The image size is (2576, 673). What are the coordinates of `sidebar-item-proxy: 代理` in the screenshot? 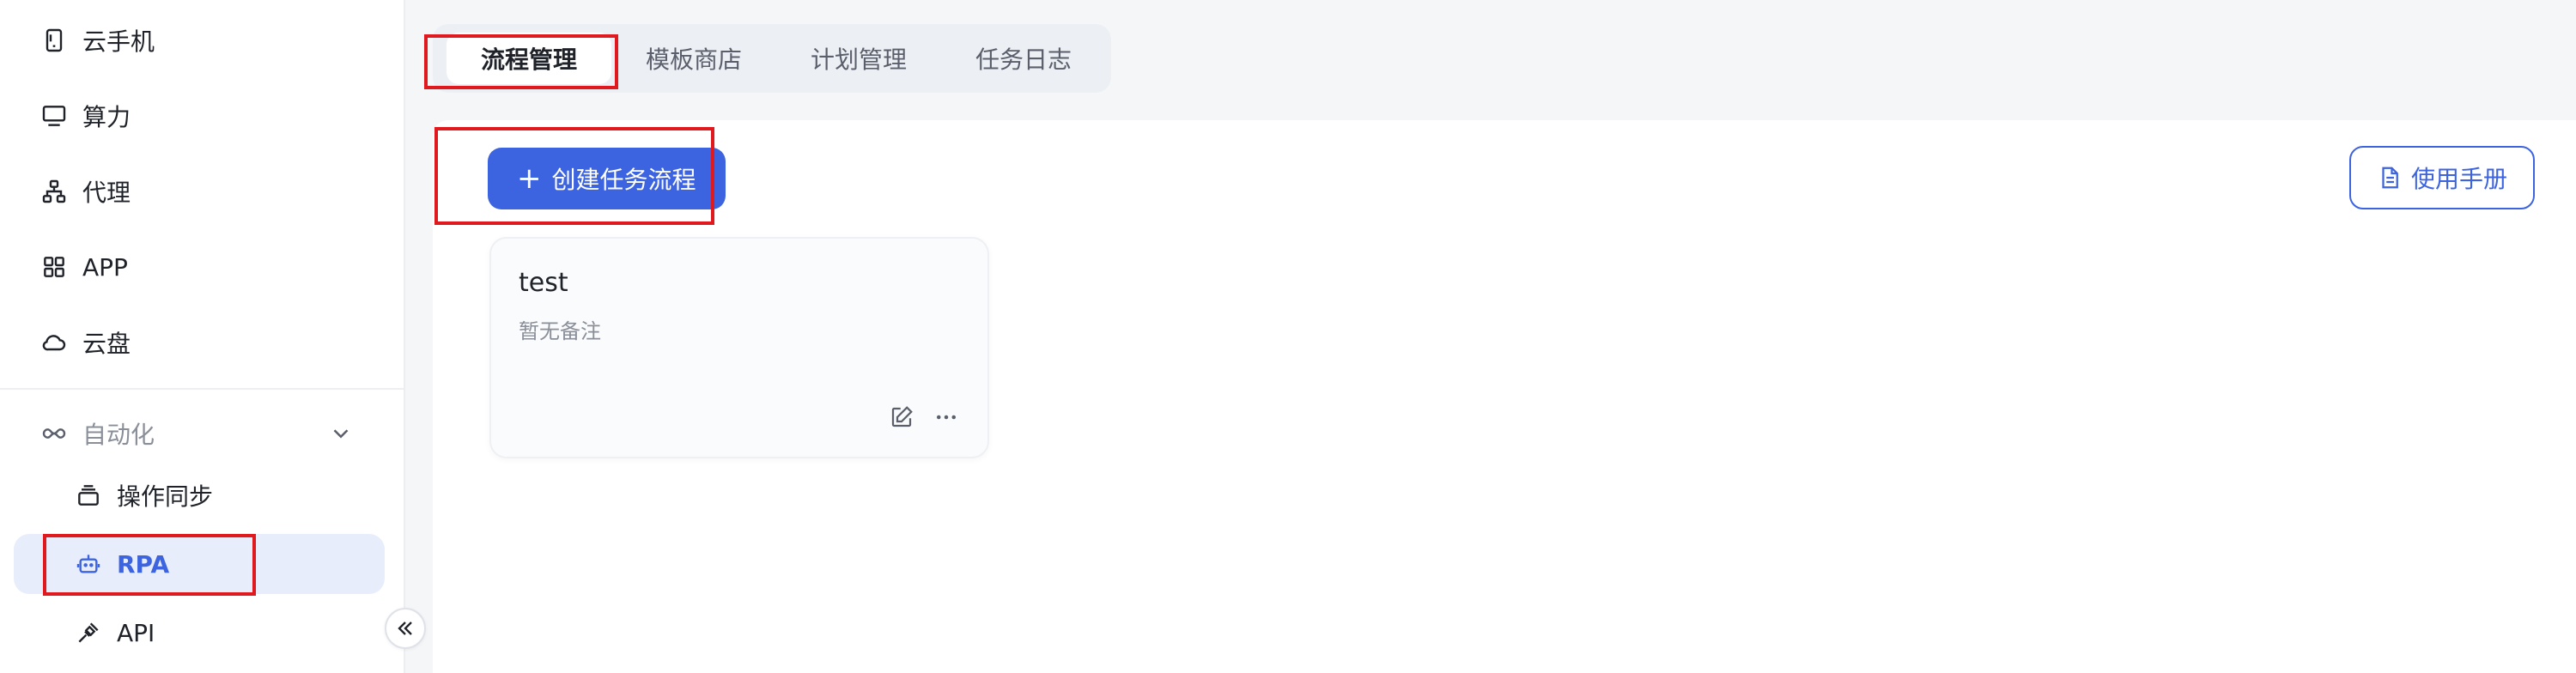 It's located at (199, 191).